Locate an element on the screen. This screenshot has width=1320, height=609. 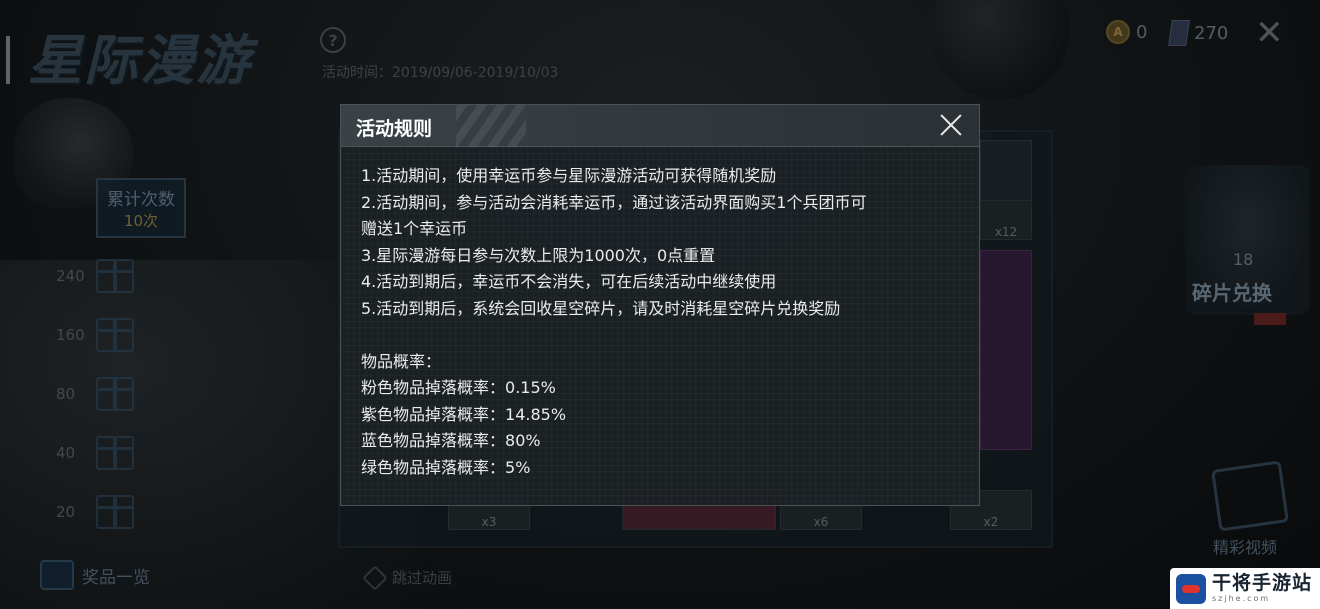
probability-value: 5% is located at coordinates (518, 467).